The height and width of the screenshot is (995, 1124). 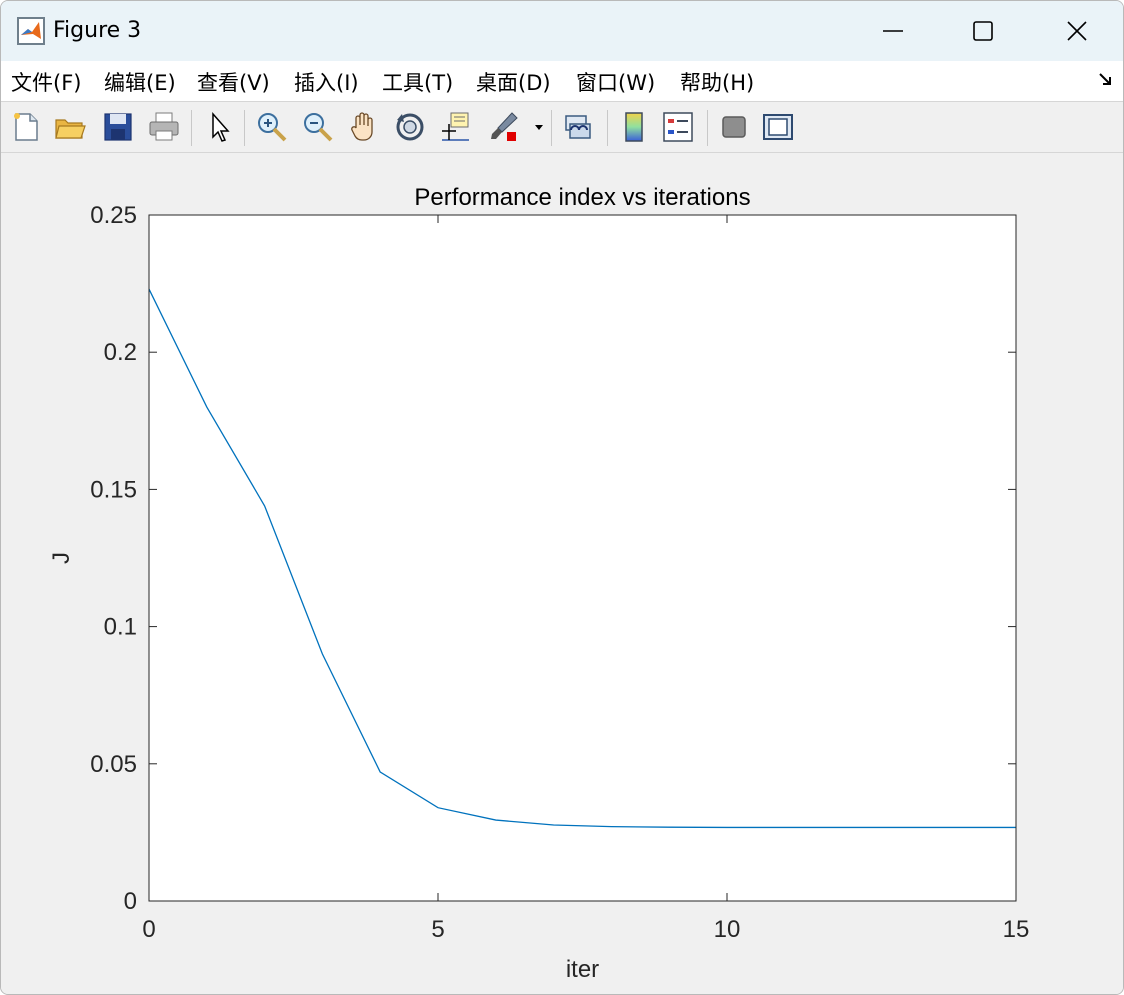 I want to click on y-tick-label: 0.2, so click(x=120, y=352).